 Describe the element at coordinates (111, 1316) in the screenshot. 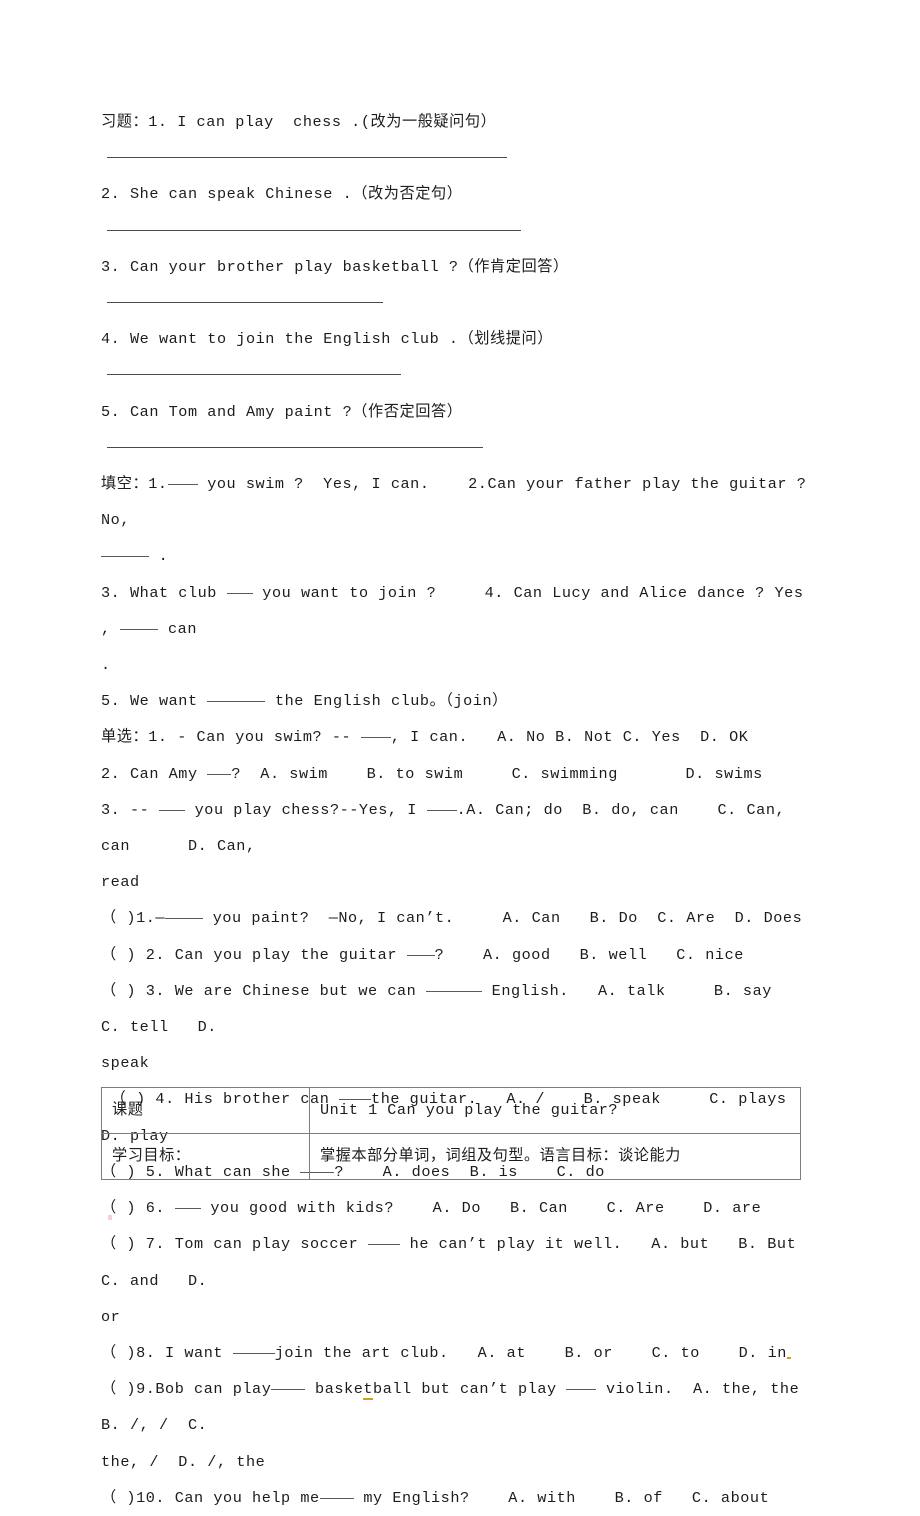

I see `bracket-question-7-cont: or` at that location.